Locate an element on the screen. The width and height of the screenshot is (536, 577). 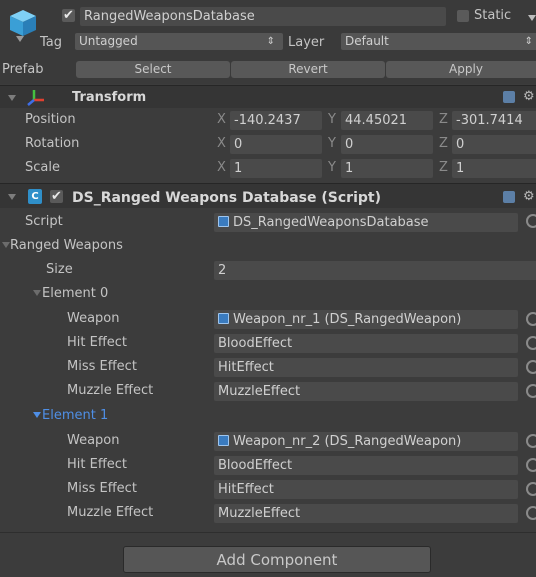
element-0-miss-effect-field: HitEffect is located at coordinates (366, 367).